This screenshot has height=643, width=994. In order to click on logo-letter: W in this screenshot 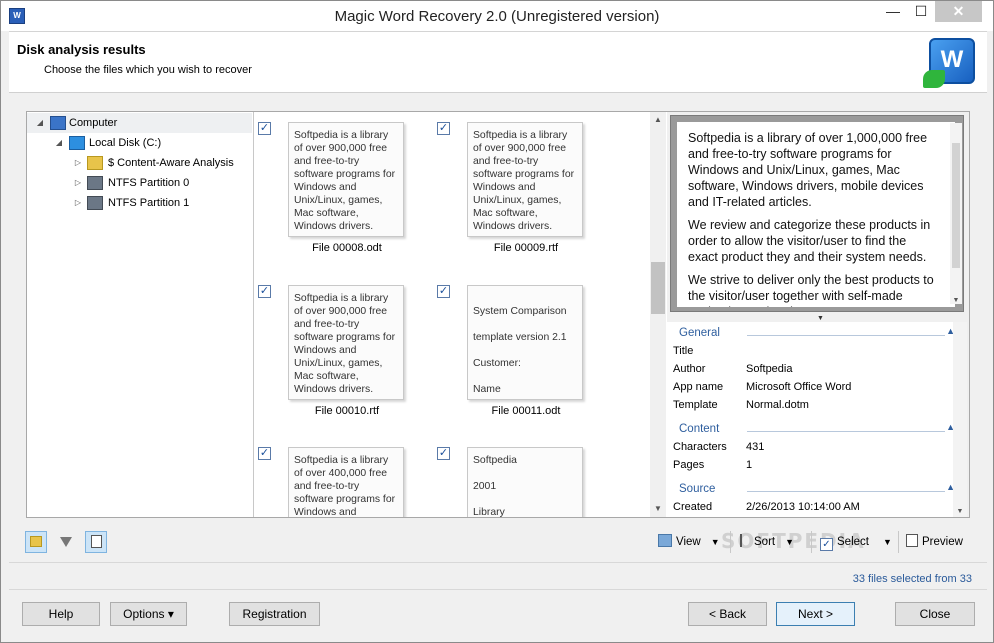, I will do `click(952, 59)`.